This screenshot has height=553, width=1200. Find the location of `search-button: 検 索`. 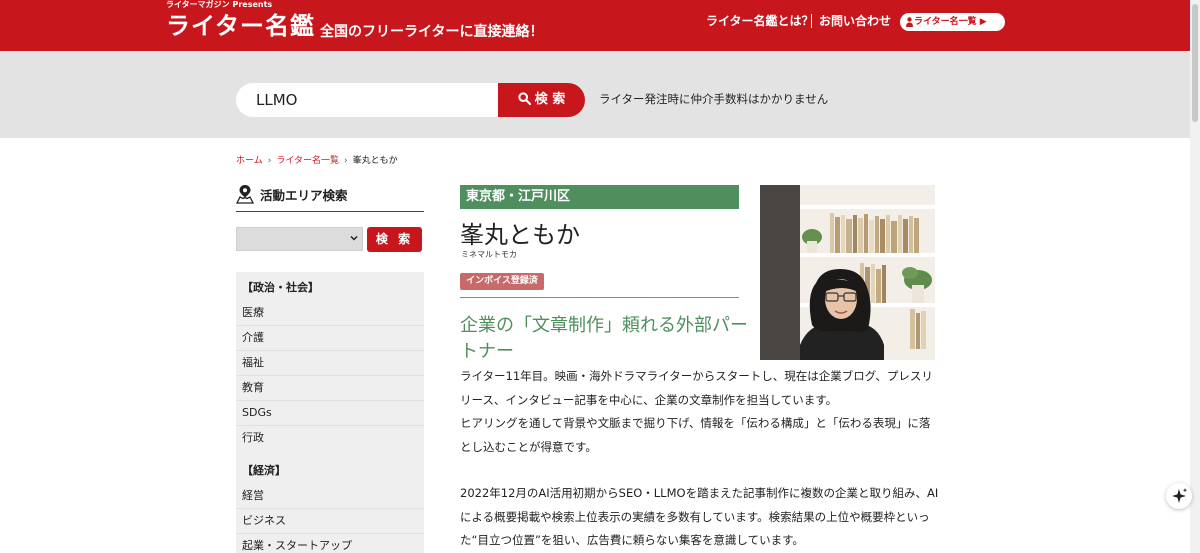

search-button: 検 索 is located at coordinates (541, 100).